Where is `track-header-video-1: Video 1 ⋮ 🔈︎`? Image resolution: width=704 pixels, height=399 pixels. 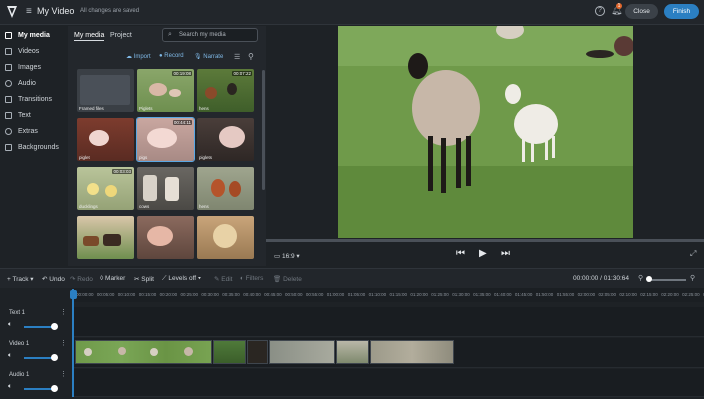 track-header-video-1: Video 1 ⋮ 🔈︎ is located at coordinates (36, 353).